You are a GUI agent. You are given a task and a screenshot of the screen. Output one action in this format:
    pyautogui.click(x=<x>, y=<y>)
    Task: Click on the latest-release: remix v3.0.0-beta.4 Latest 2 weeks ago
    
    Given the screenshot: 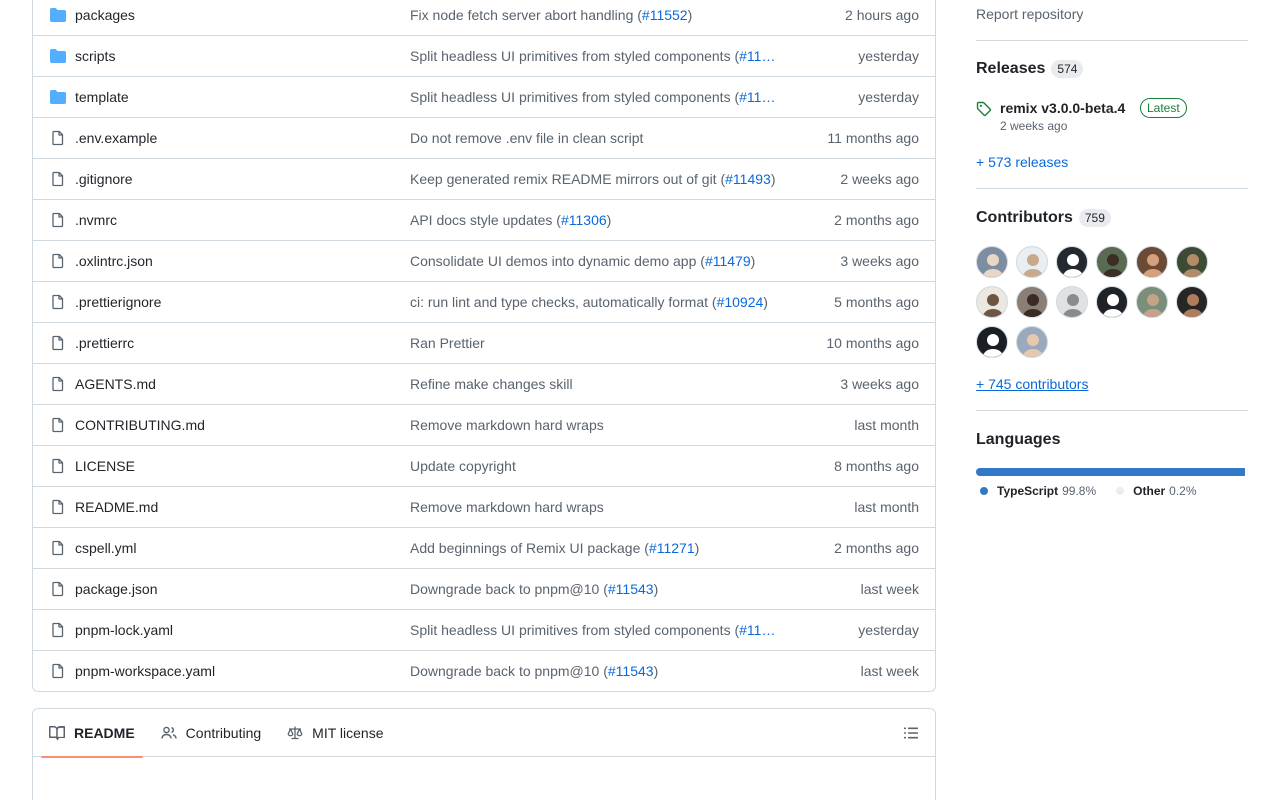 What is the action you would take?
    pyautogui.click(x=1112, y=118)
    